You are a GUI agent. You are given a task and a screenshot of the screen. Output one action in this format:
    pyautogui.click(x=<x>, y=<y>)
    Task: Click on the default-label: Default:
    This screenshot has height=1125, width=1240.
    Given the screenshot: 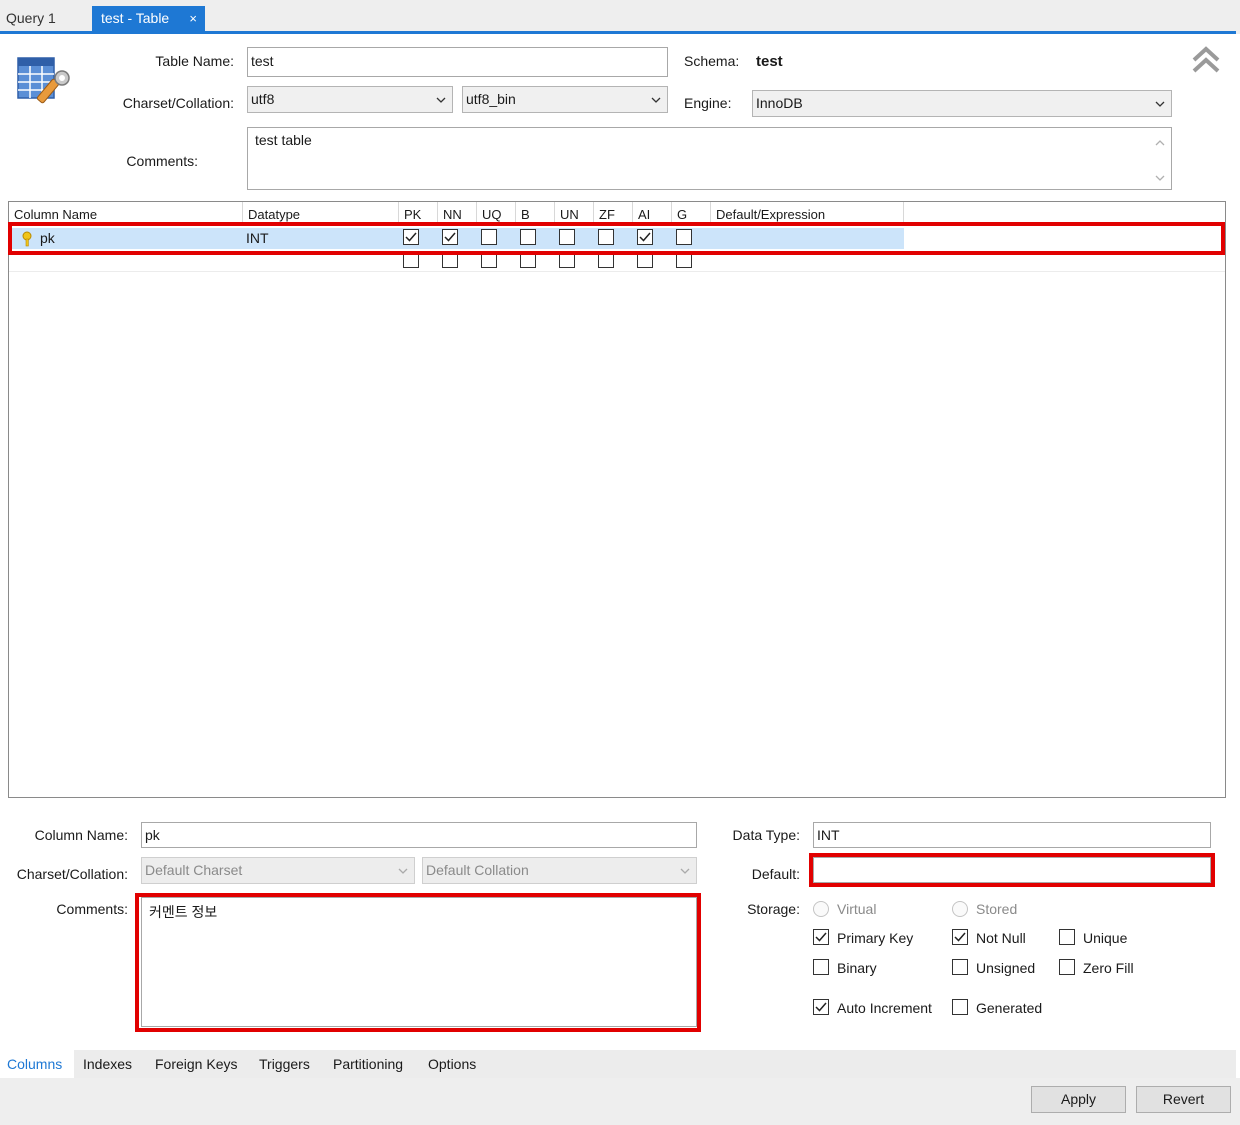 What is the action you would take?
    pyautogui.click(x=775, y=874)
    